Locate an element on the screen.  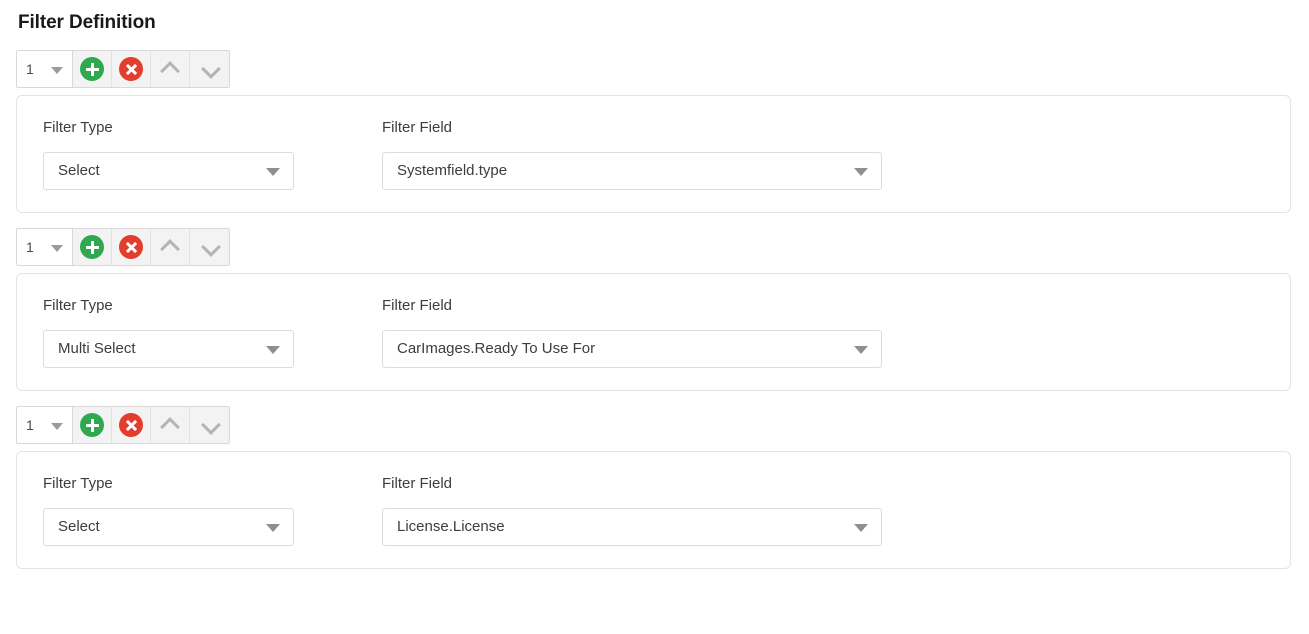
filter-type-block: Filter Type Multi Select is located at coordinates (212, 332).